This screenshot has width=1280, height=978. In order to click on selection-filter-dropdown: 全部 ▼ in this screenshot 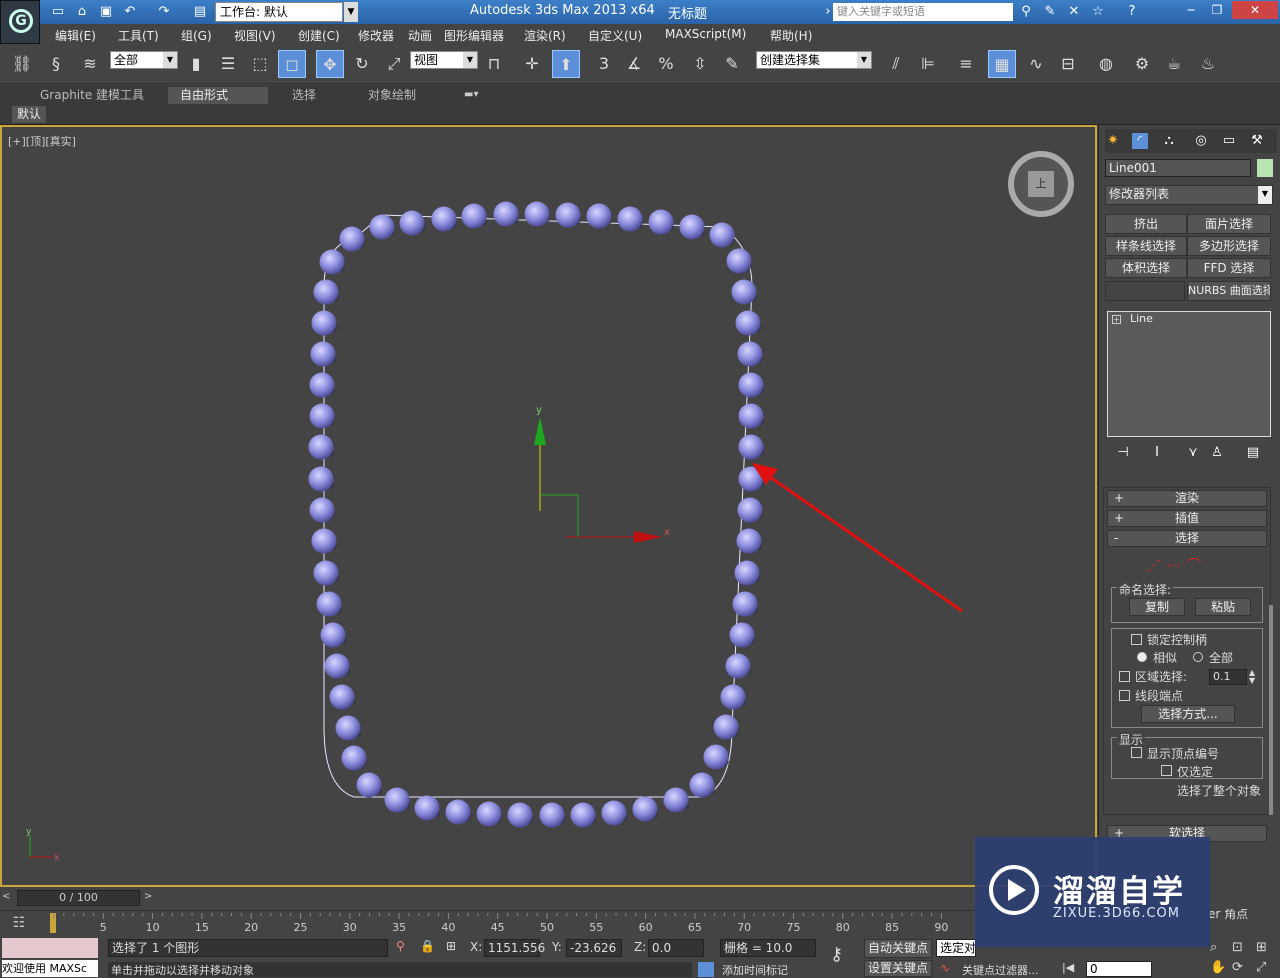, I will do `click(144, 60)`.